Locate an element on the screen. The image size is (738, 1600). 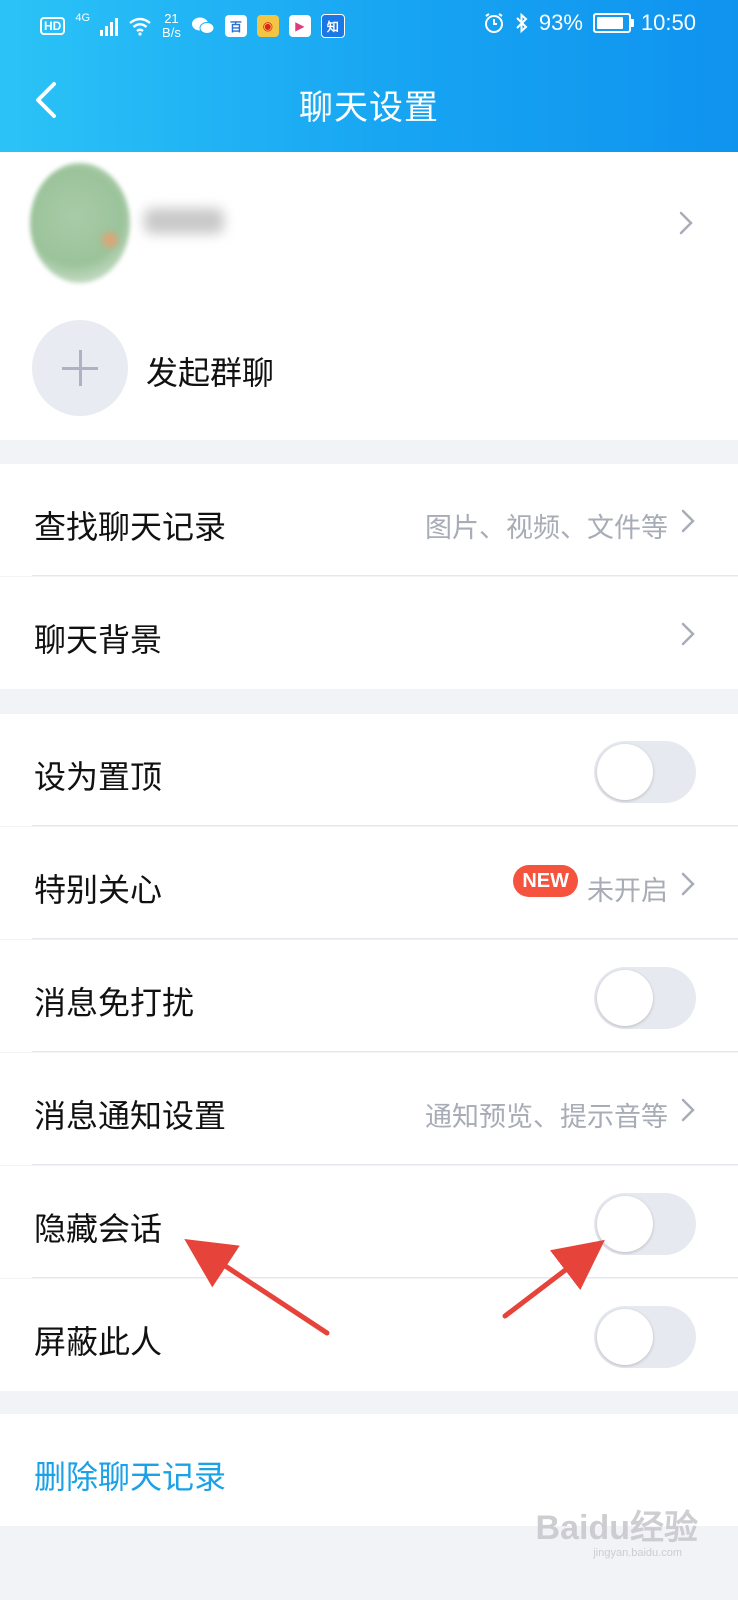
wechat-icon is located at coordinates (203, 25).